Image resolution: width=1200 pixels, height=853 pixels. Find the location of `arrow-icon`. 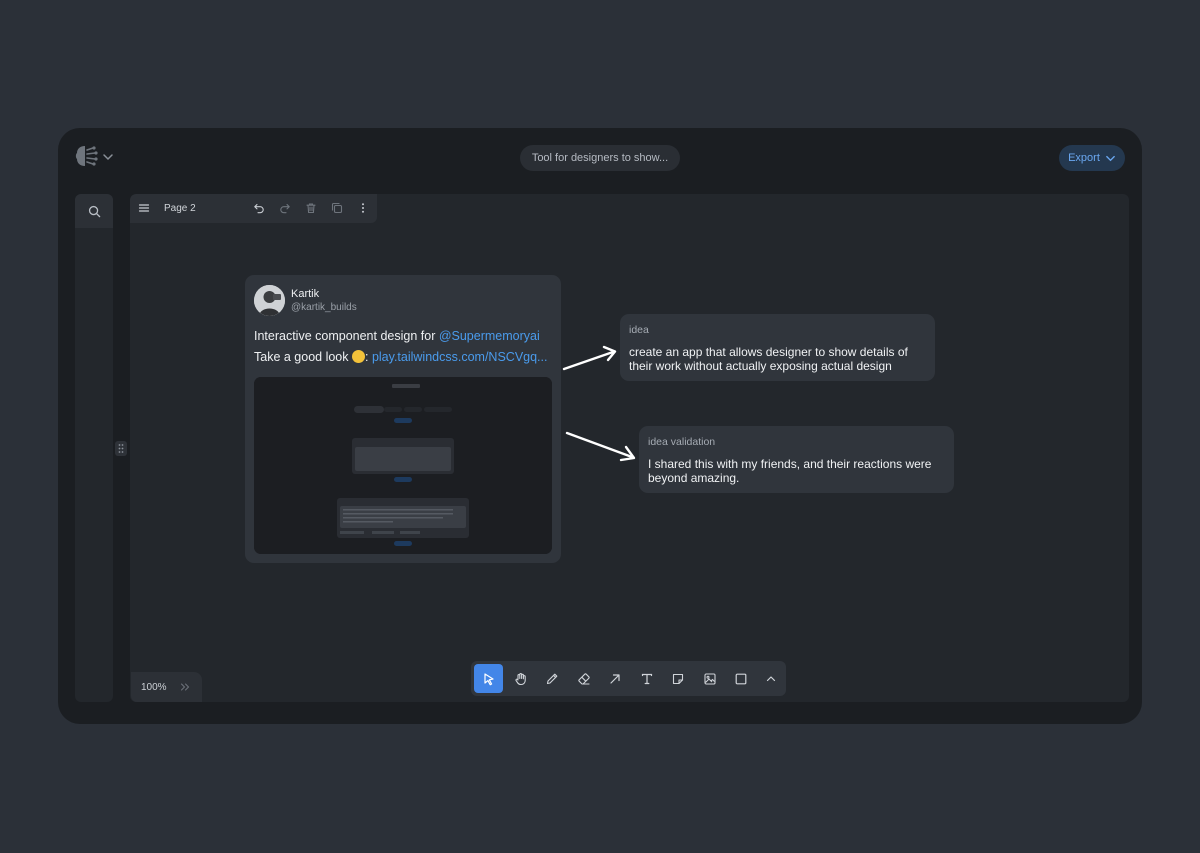

arrow-icon is located at coordinates (614, 678).